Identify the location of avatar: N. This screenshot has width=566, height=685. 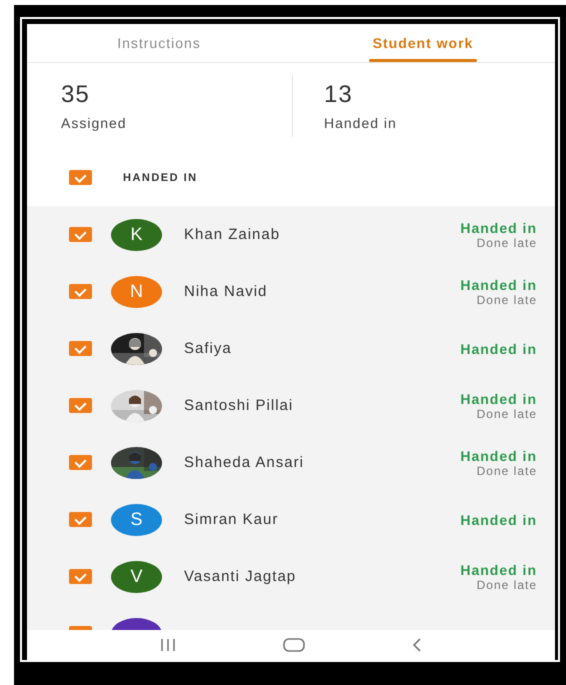
(136, 292).